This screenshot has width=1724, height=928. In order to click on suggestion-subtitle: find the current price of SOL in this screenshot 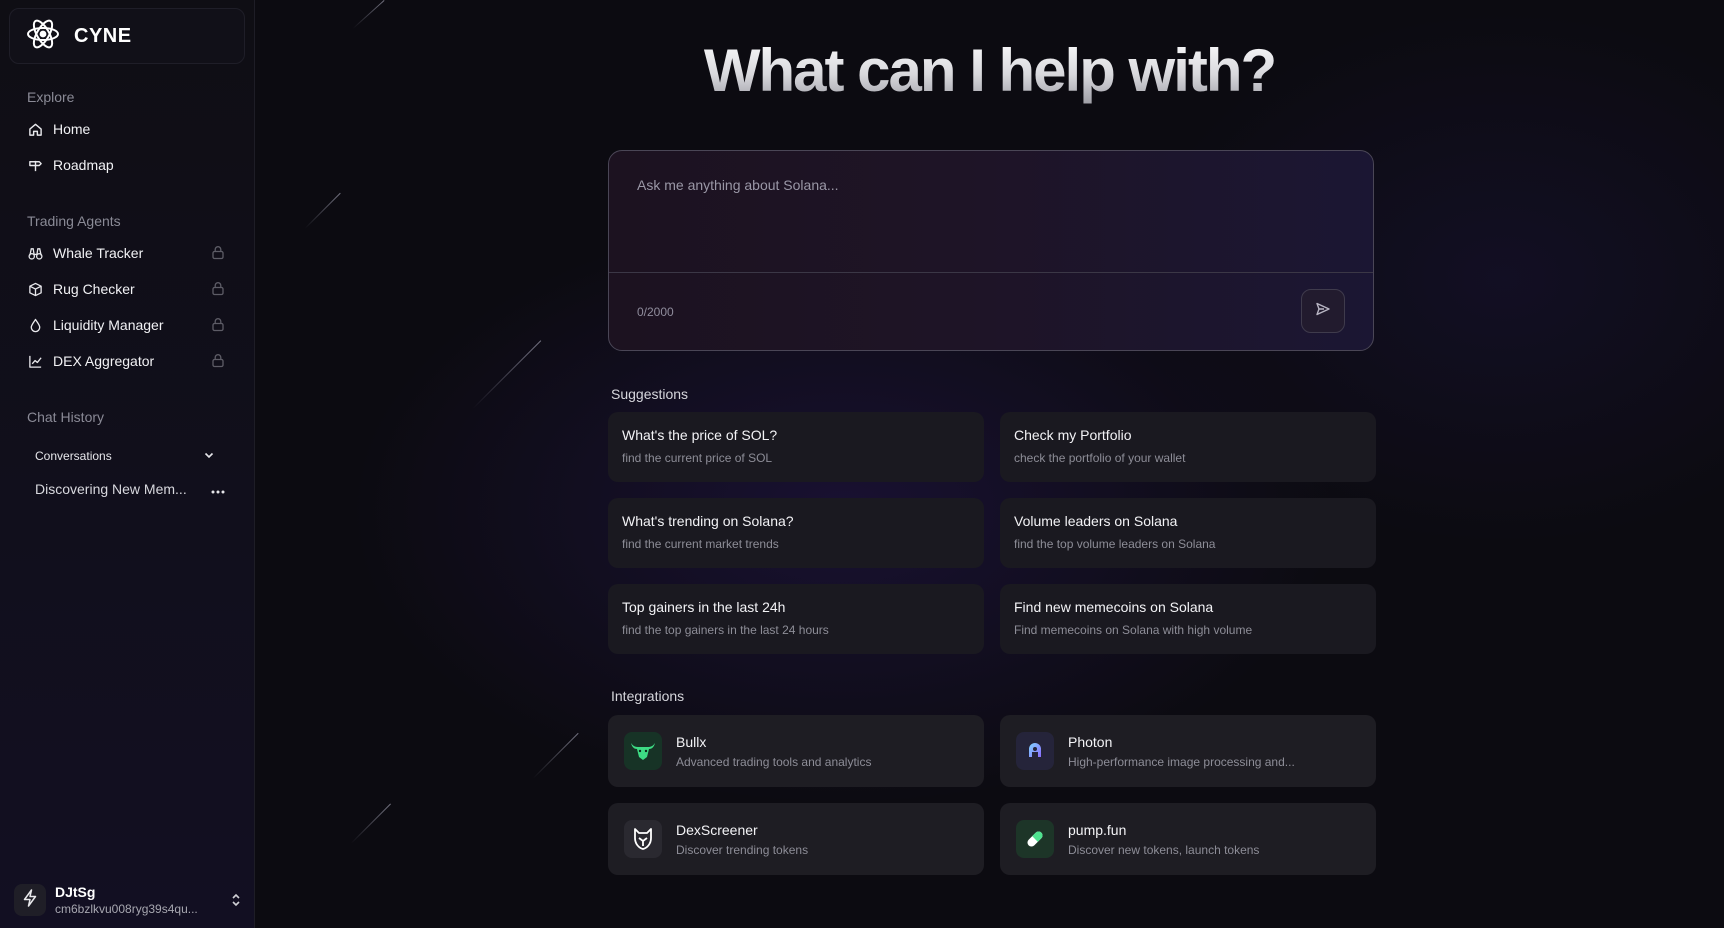, I will do `click(697, 458)`.